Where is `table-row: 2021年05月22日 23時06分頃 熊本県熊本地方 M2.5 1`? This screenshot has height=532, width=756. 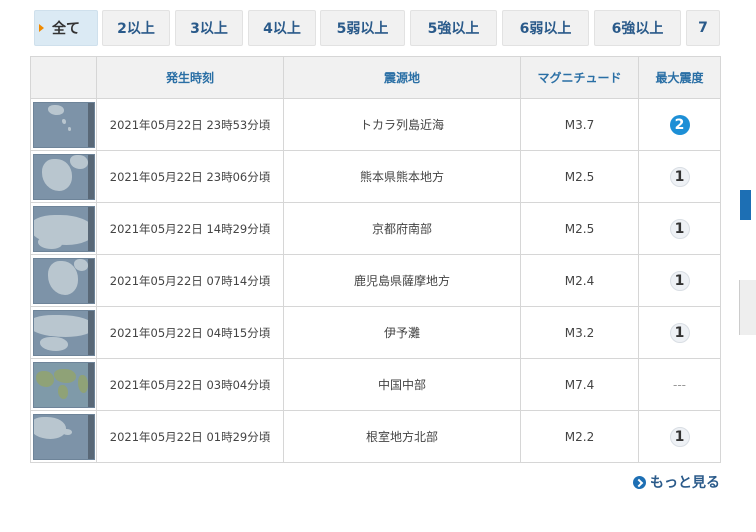
table-row: 2021年05月22日 23時06分頃 熊本県熊本地方 M2.5 1 is located at coordinates (375, 176).